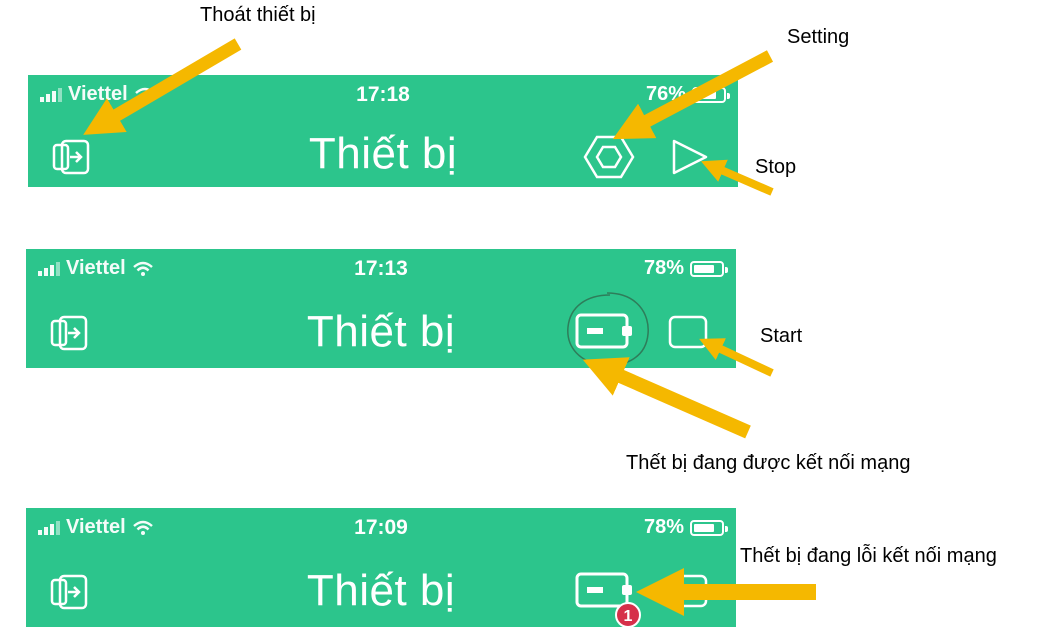 This screenshot has width=1045, height=634. I want to click on label-exit-device: Thoát thiết bị, so click(258, 15).